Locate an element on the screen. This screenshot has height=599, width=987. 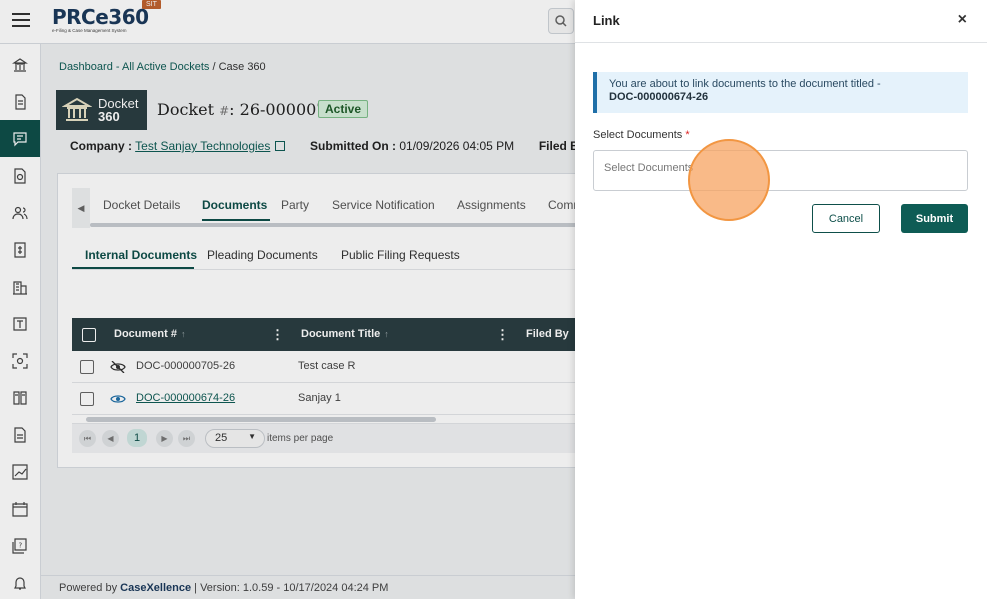
close-icon: × is located at coordinates (962, 20).